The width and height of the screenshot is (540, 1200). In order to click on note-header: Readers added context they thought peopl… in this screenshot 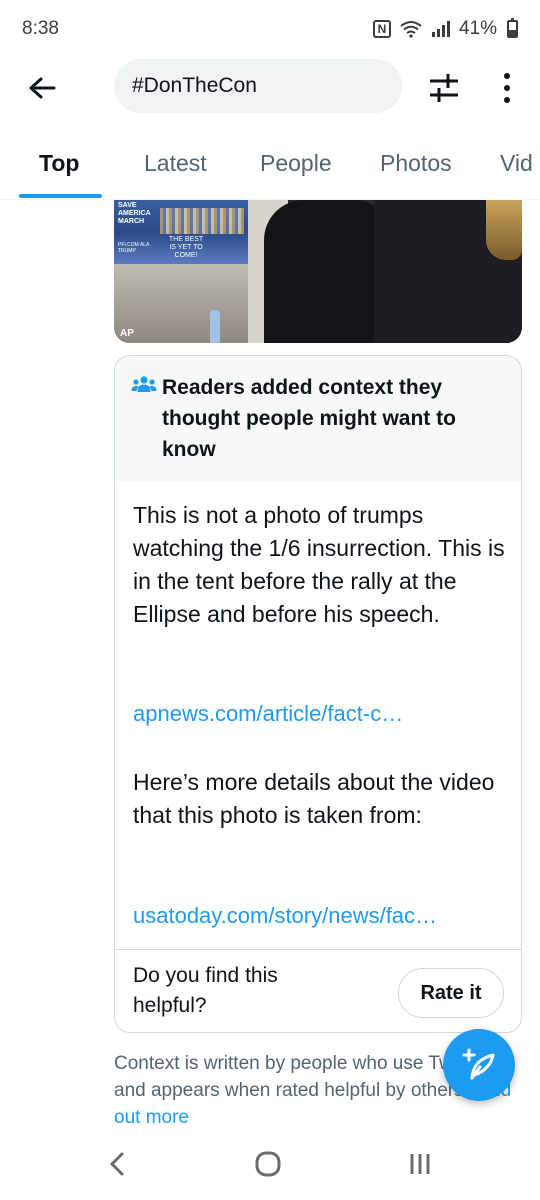, I will do `click(318, 418)`.